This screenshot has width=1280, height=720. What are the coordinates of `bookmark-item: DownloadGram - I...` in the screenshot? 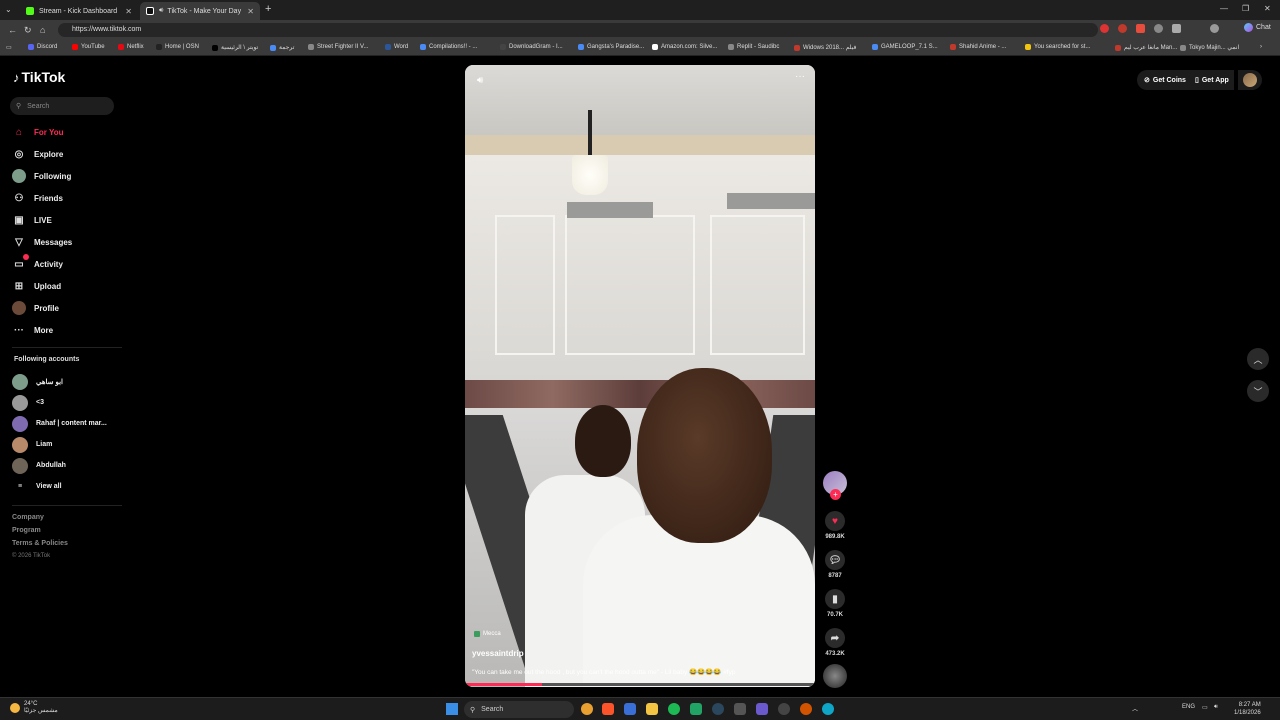 It's located at (531, 47).